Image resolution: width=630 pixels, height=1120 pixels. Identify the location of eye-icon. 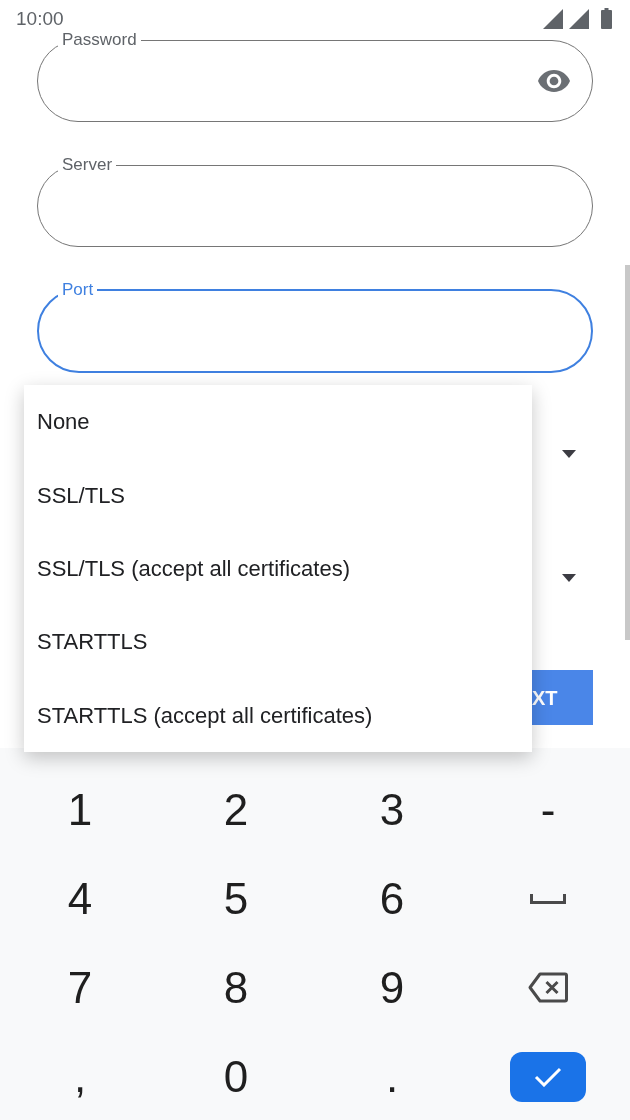
(554, 81).